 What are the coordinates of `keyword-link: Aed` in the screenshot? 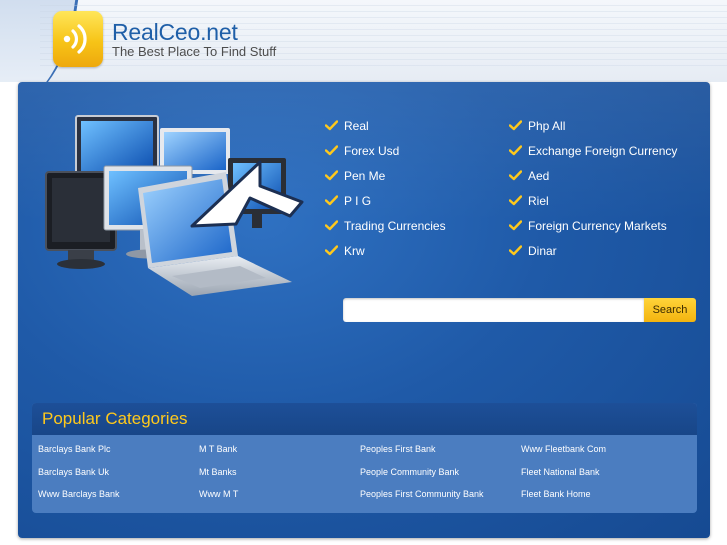 It's located at (599, 176).